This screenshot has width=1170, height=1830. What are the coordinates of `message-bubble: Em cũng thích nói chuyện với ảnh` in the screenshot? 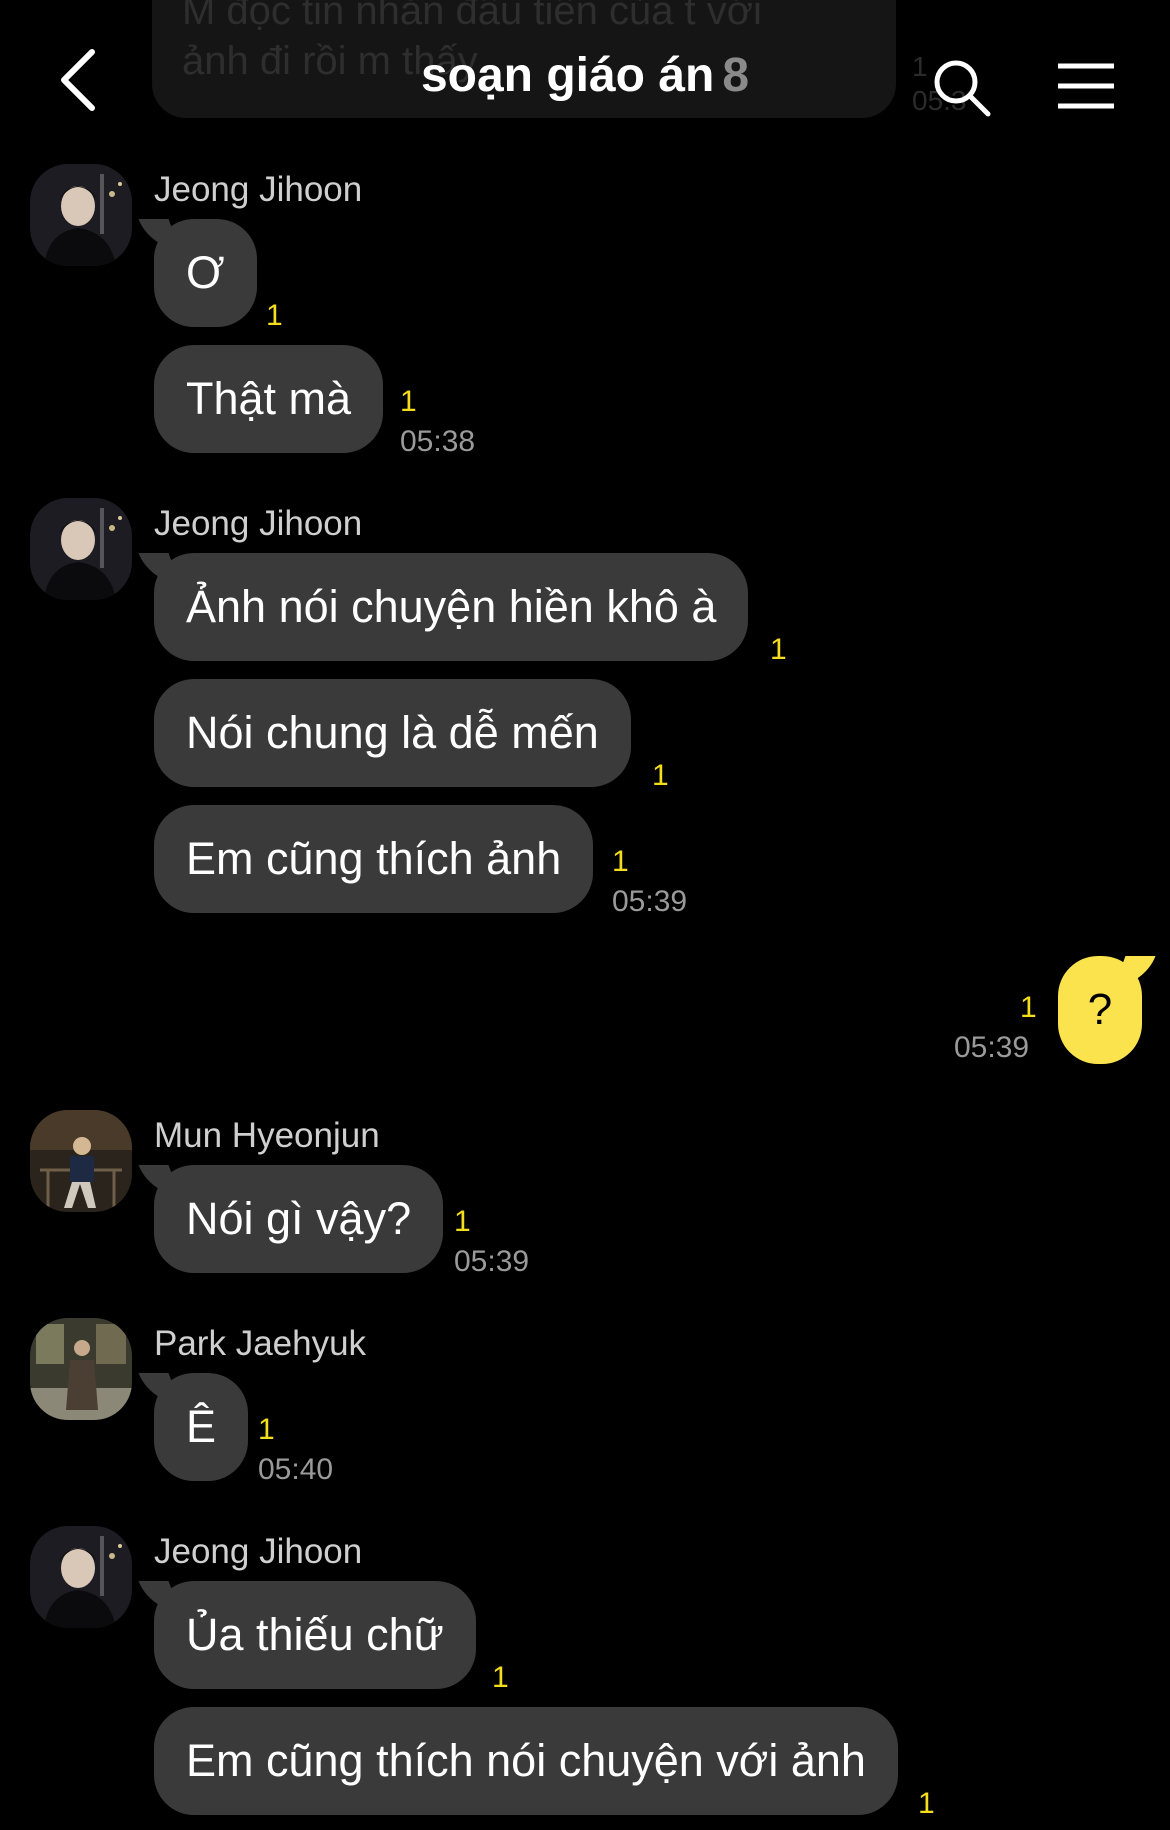 It's located at (526, 1761).